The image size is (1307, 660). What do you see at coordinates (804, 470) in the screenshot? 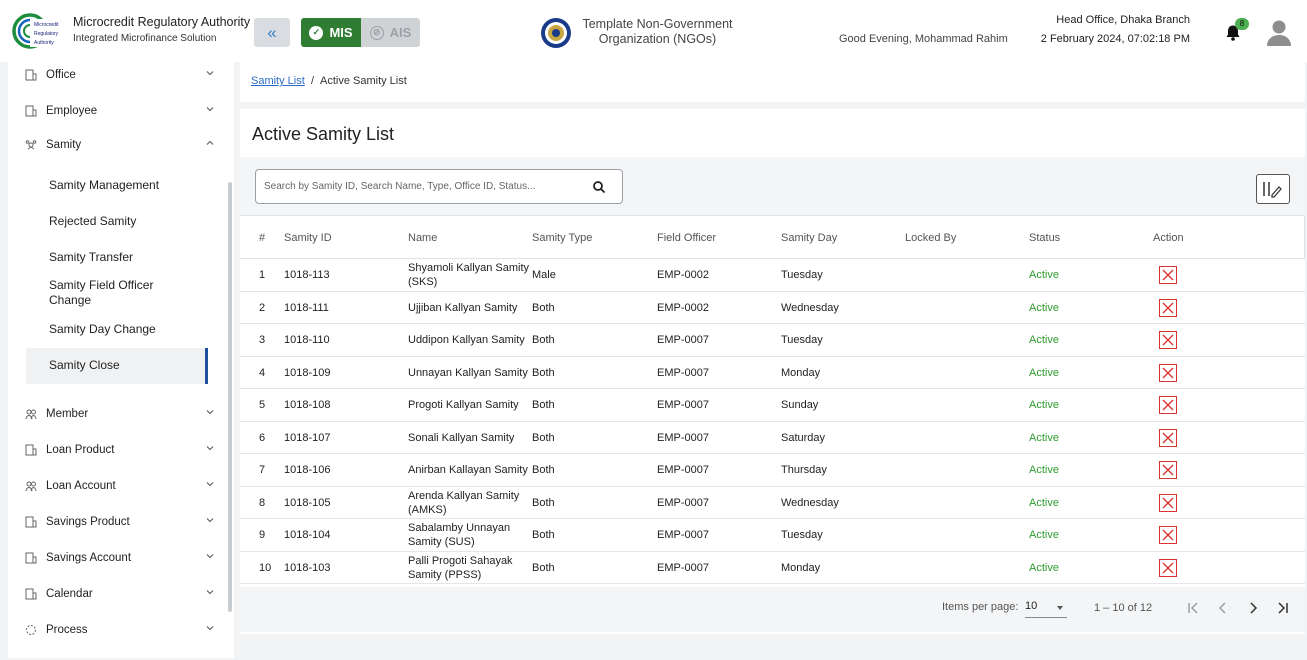
I see `cell-samity-day: Thursday` at bounding box center [804, 470].